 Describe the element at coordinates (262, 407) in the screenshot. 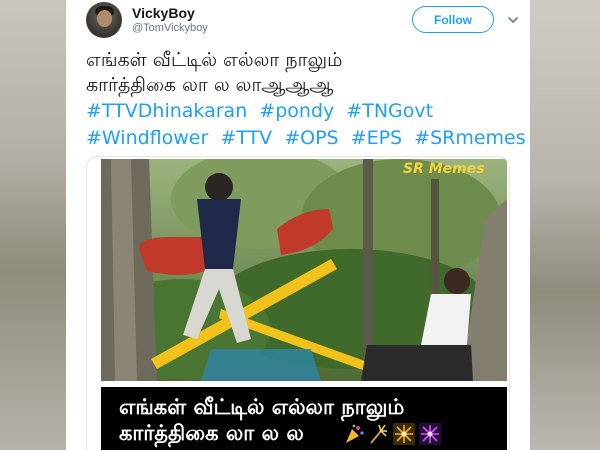

I see `caption-line: எங்கள் வீட்டில் எல்லா நாலும்` at that location.